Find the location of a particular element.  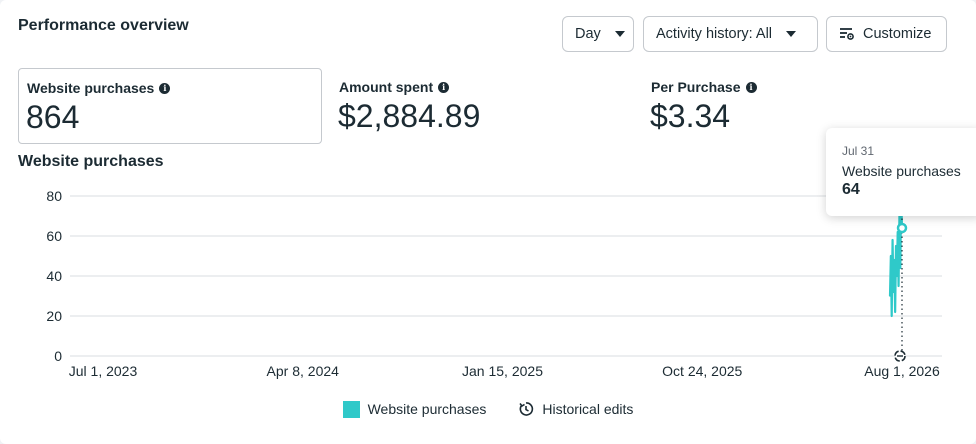

x-tick-label: Jan 15, 2025 is located at coordinates (502, 371).